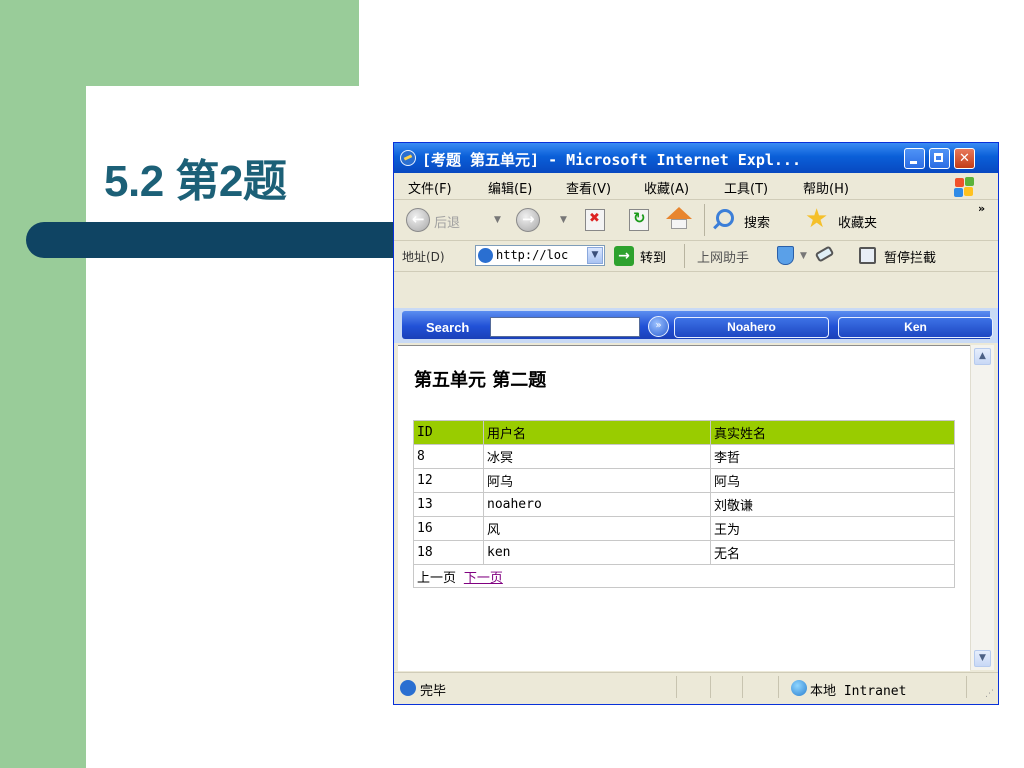 The image size is (1024, 768). Describe the element at coordinates (867, 255) in the screenshot. I see `popup-block-icon` at that location.